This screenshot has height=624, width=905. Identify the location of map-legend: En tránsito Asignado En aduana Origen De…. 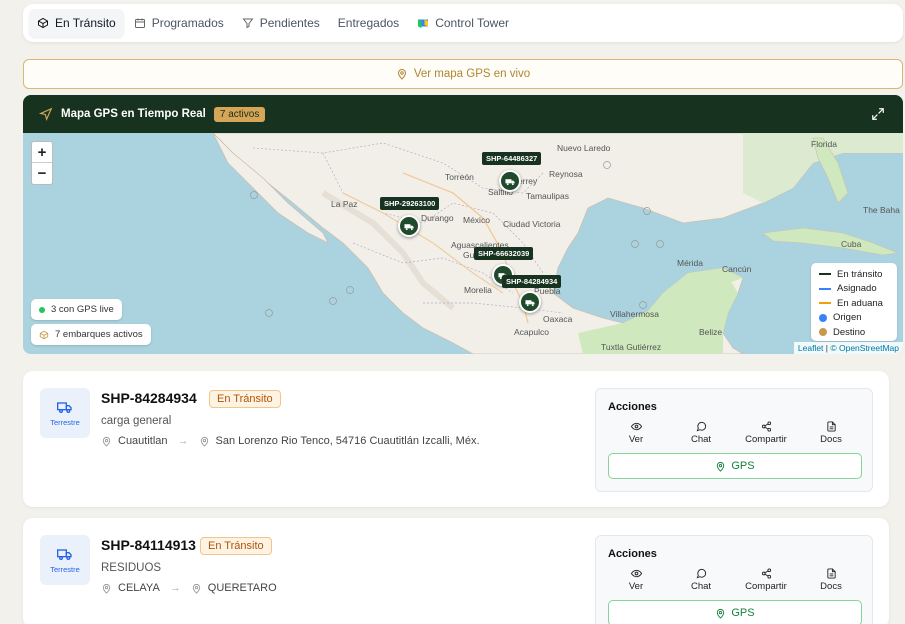
(854, 302).